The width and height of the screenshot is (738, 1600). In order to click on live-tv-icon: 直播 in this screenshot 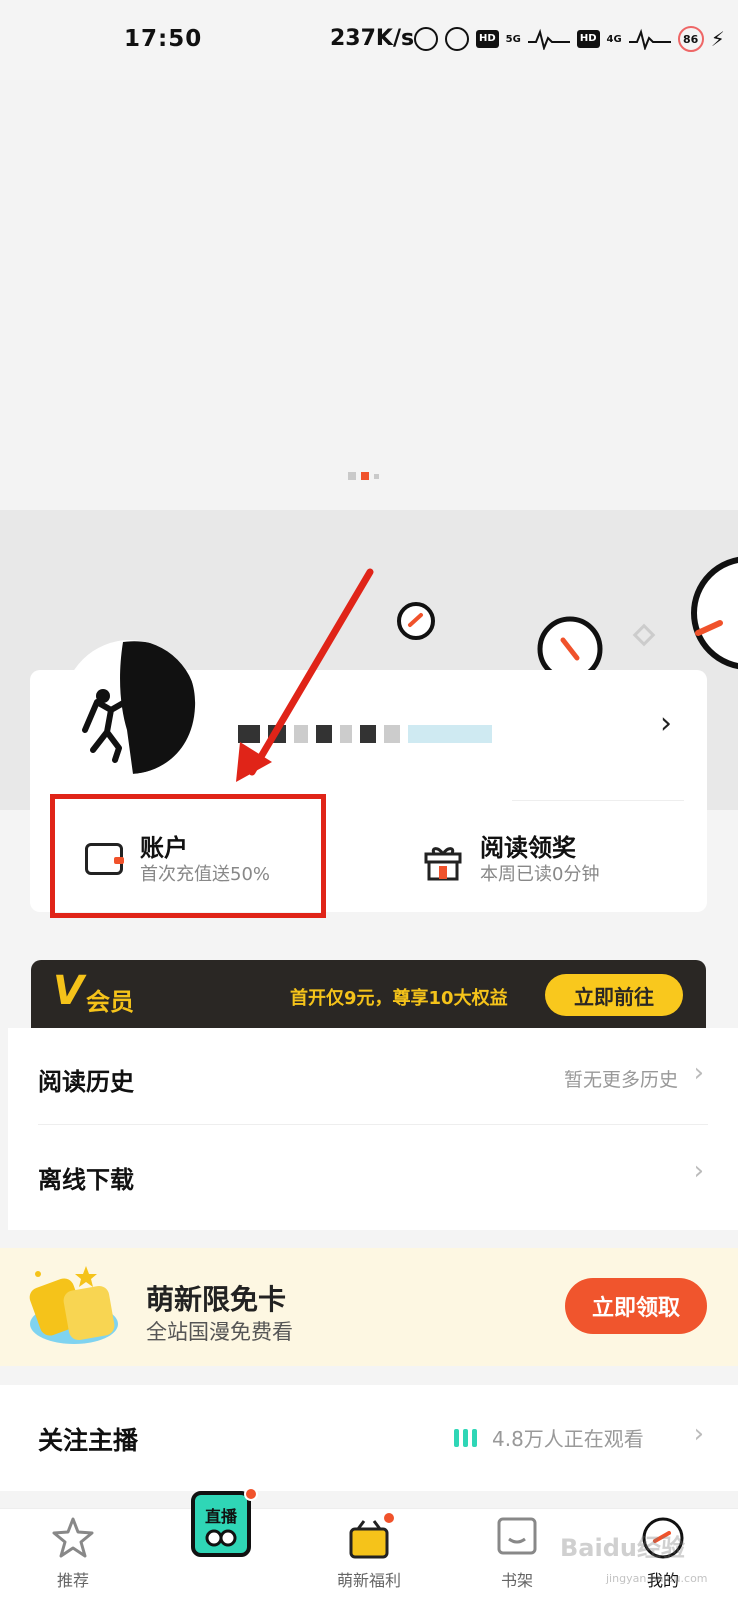, I will do `click(221, 1524)`.